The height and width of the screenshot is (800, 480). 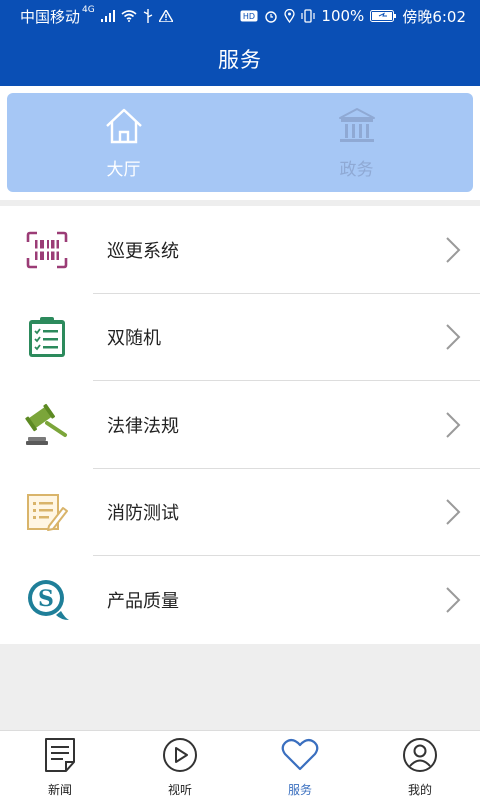 What do you see at coordinates (179, 790) in the screenshot?
I see `nav-media-label: 视听` at bounding box center [179, 790].